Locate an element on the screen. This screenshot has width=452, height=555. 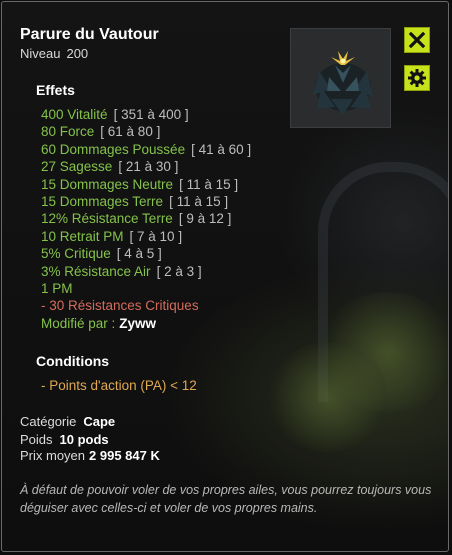
conditions-title: Conditions is located at coordinates (73, 361).